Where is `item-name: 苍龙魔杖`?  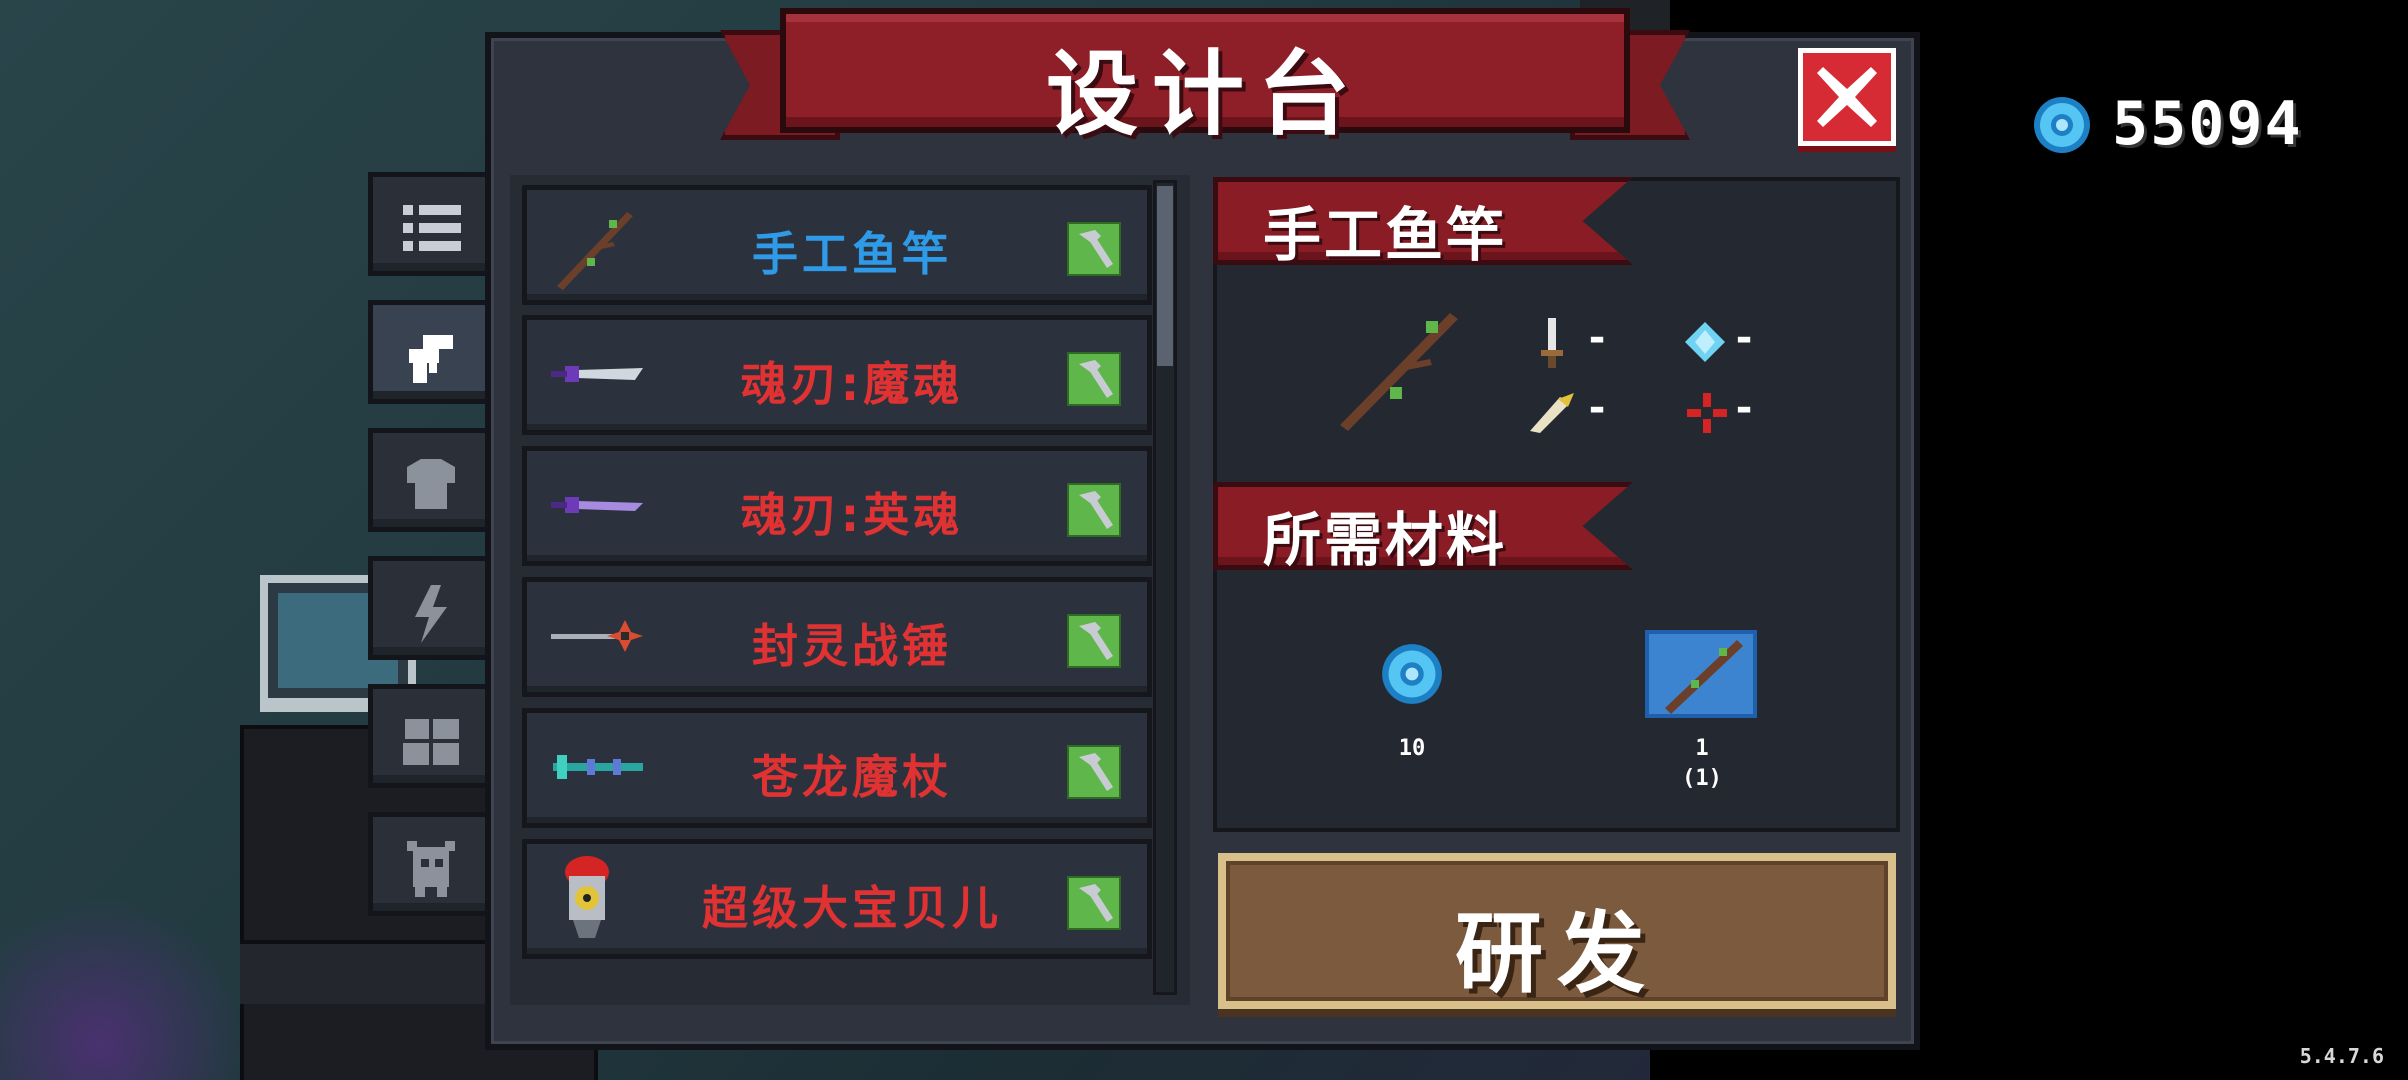
item-name: 苍龙魔杖 is located at coordinates (852, 777).